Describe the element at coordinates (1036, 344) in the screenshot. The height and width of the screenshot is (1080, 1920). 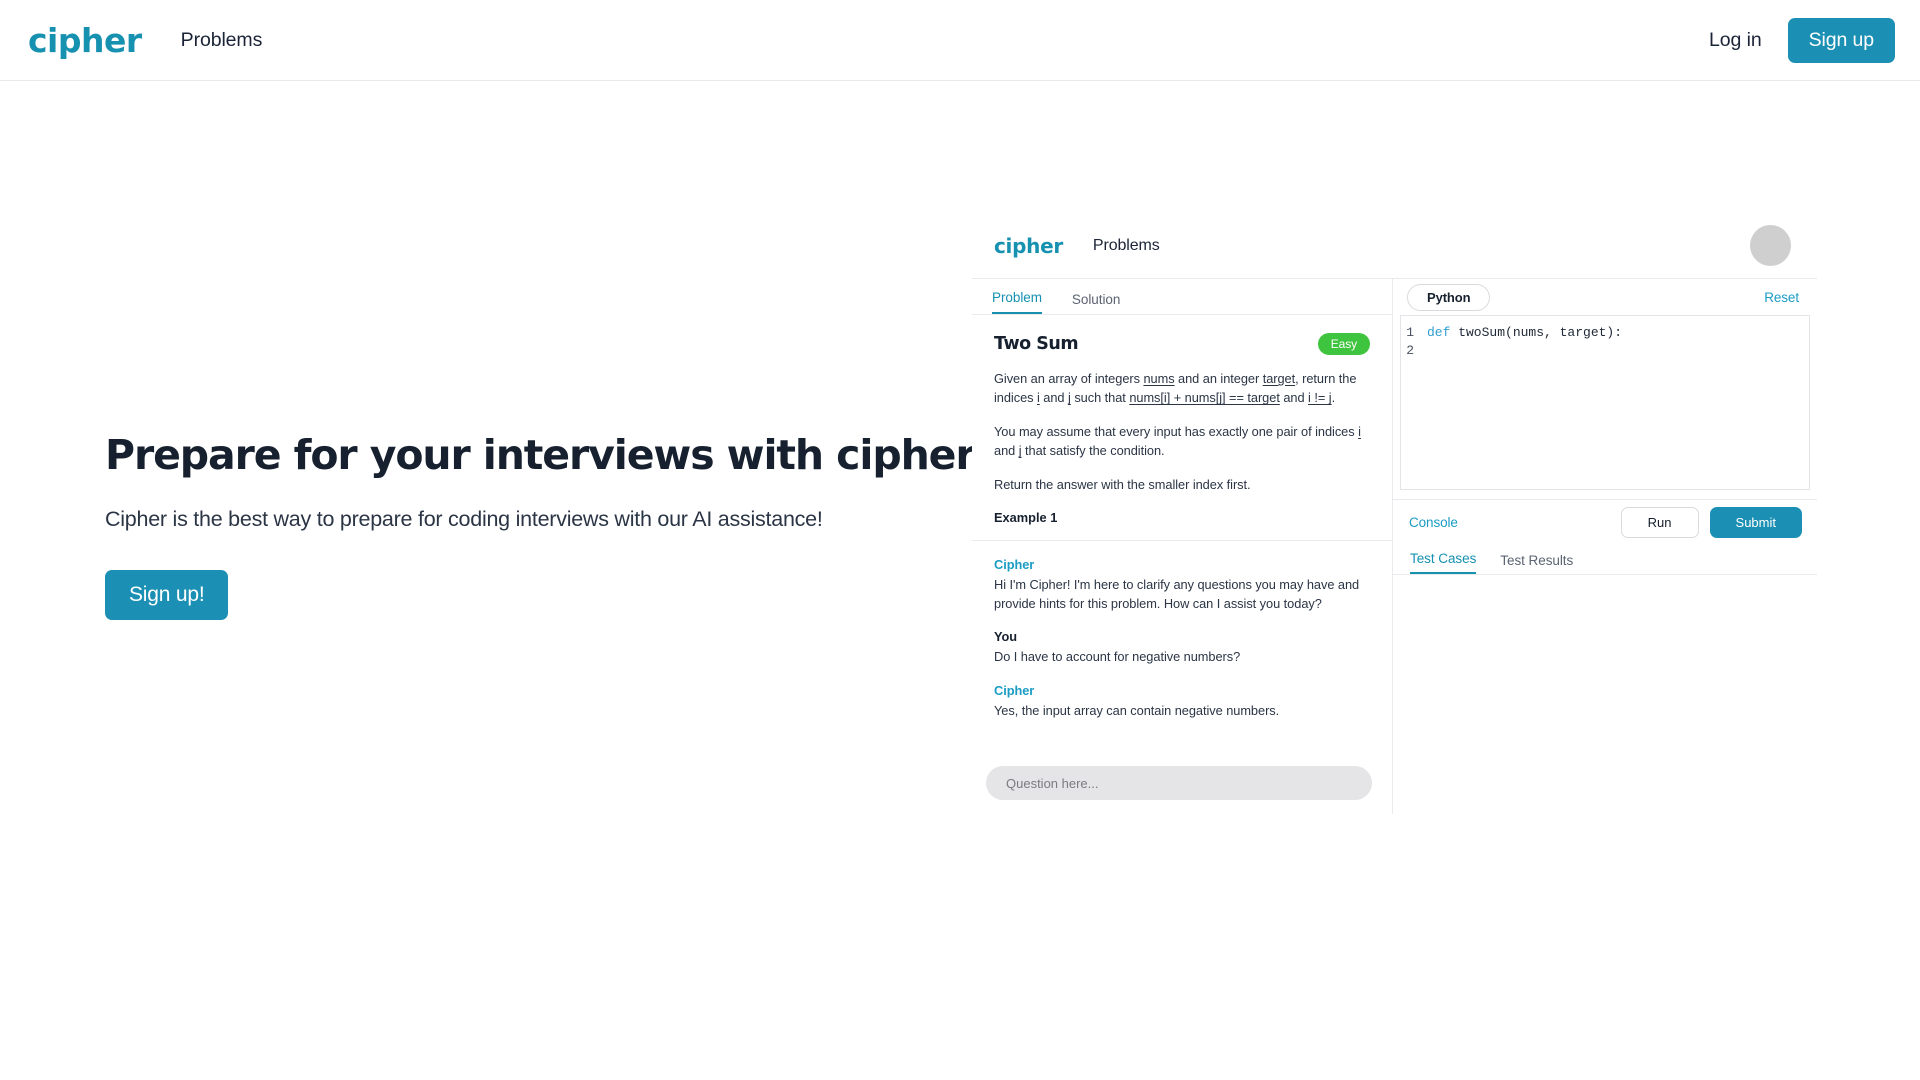
I see `problem-title: Two Sum` at that location.